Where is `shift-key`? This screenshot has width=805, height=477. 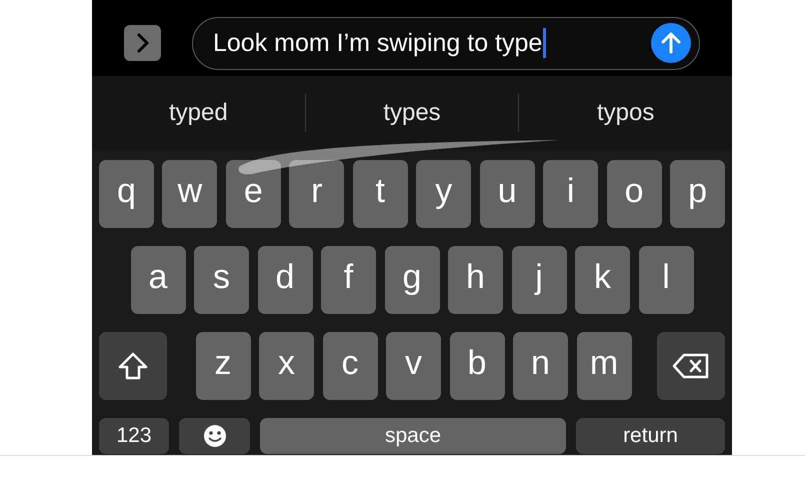 shift-key is located at coordinates (133, 366).